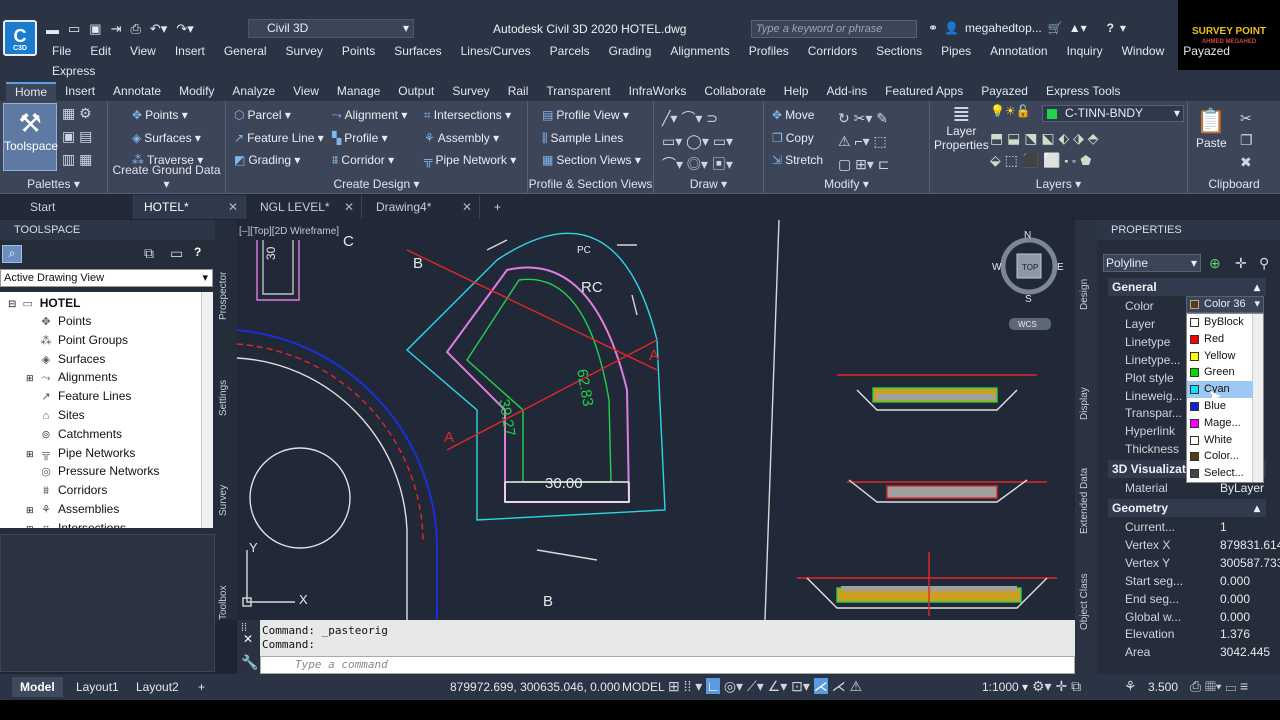  What do you see at coordinates (1163, 687) in the screenshot?
I see `status-value: 3.500` at bounding box center [1163, 687].